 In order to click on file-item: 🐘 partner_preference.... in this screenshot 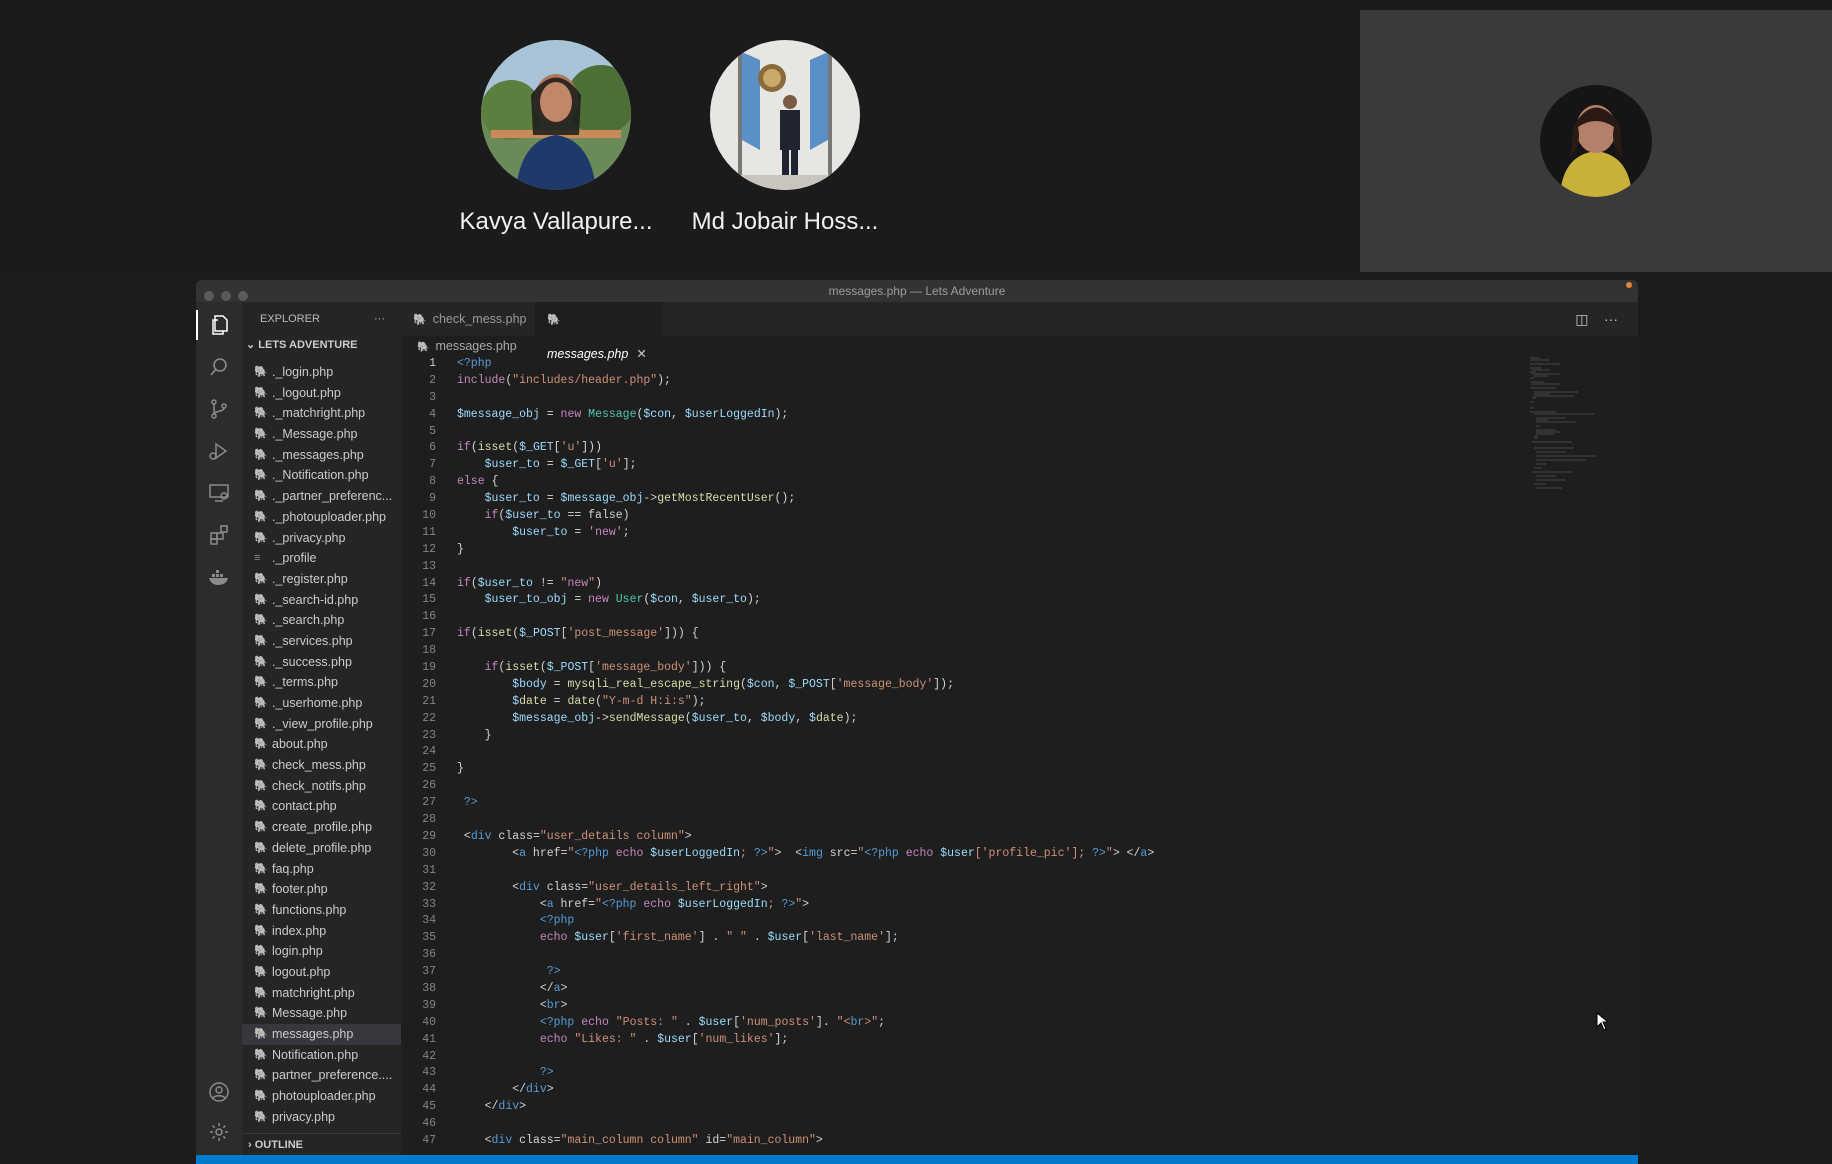, I will do `click(321, 1075)`.